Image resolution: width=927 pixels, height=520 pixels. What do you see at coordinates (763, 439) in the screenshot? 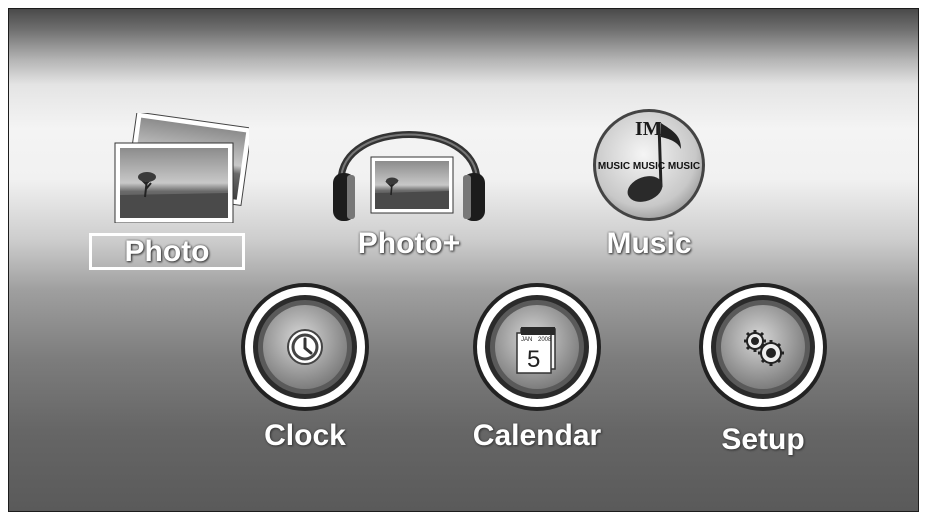
I see `menu-label-setup: Setup` at bounding box center [763, 439].